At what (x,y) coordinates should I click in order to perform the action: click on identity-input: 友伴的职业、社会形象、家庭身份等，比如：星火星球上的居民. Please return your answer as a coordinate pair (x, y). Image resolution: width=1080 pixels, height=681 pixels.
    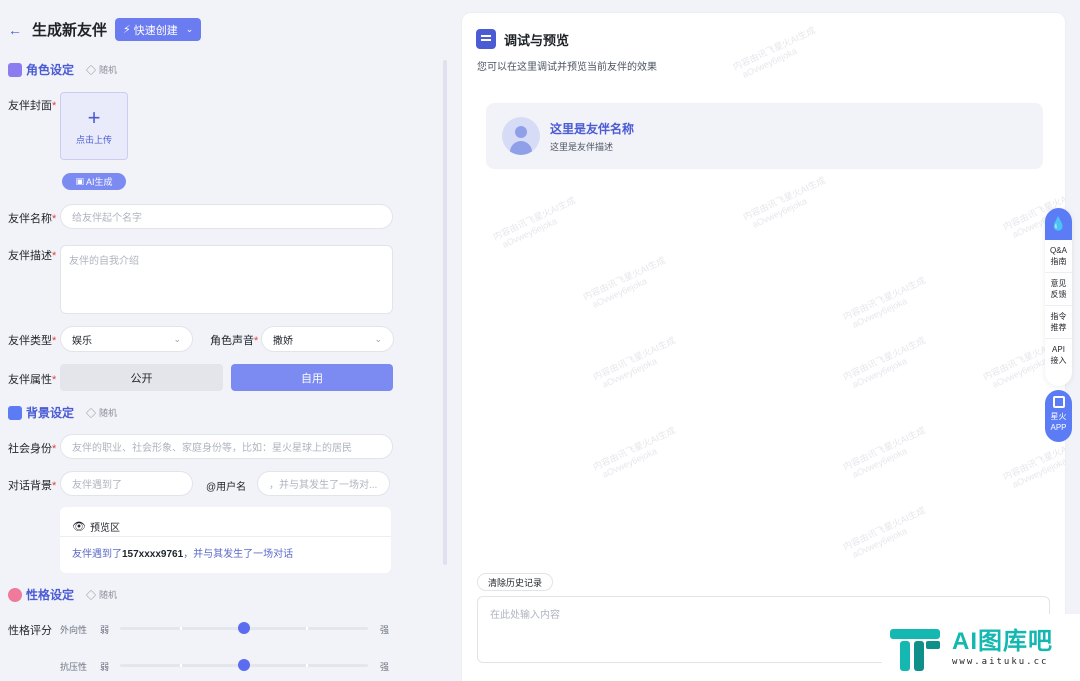
    Looking at the image, I should click on (226, 446).